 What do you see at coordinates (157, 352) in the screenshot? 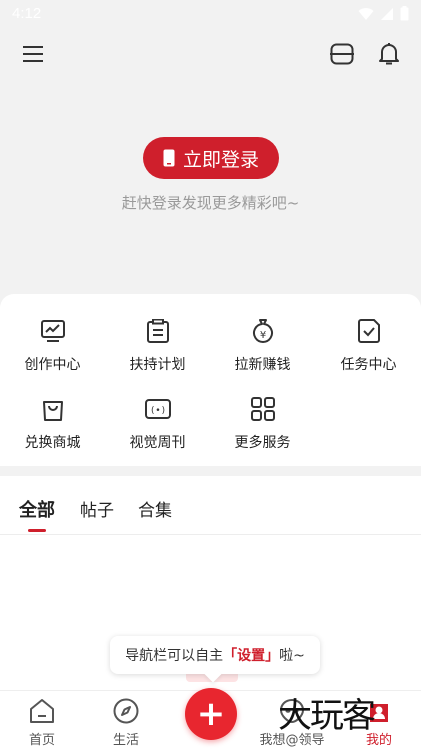
I see `service-support-plan: 扶持计划` at bounding box center [157, 352].